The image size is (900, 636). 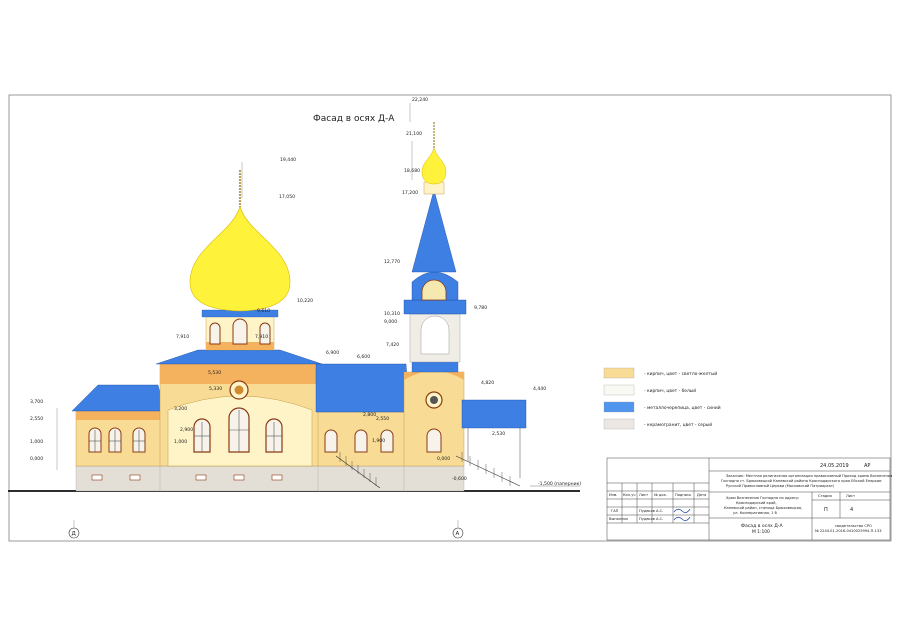 I want to click on tb-col-doc: № док., so click(x=660, y=495).